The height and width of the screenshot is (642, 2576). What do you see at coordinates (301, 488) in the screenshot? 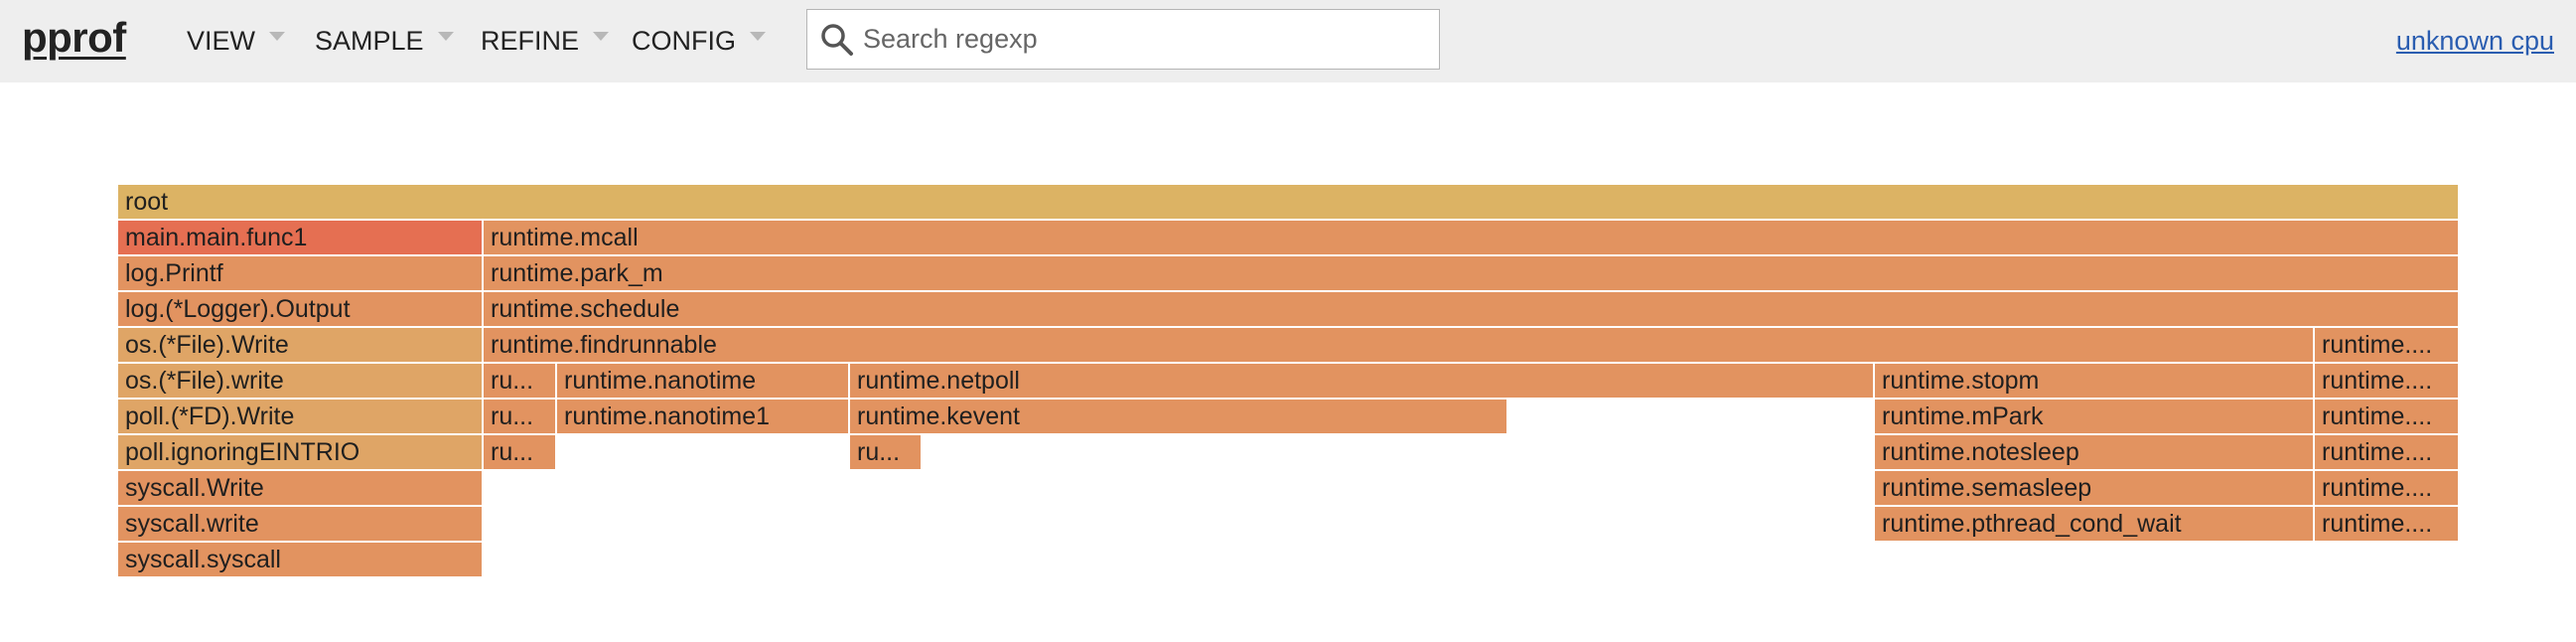
I see `flame-frame: syscall.Write` at bounding box center [301, 488].